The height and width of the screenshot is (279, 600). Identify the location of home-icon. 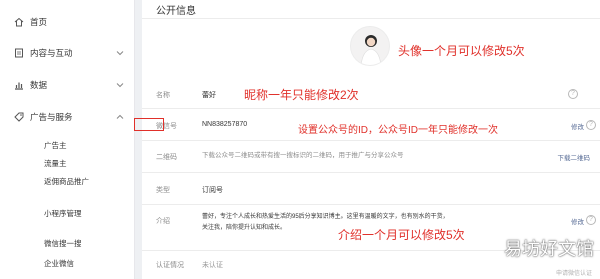
(19, 22).